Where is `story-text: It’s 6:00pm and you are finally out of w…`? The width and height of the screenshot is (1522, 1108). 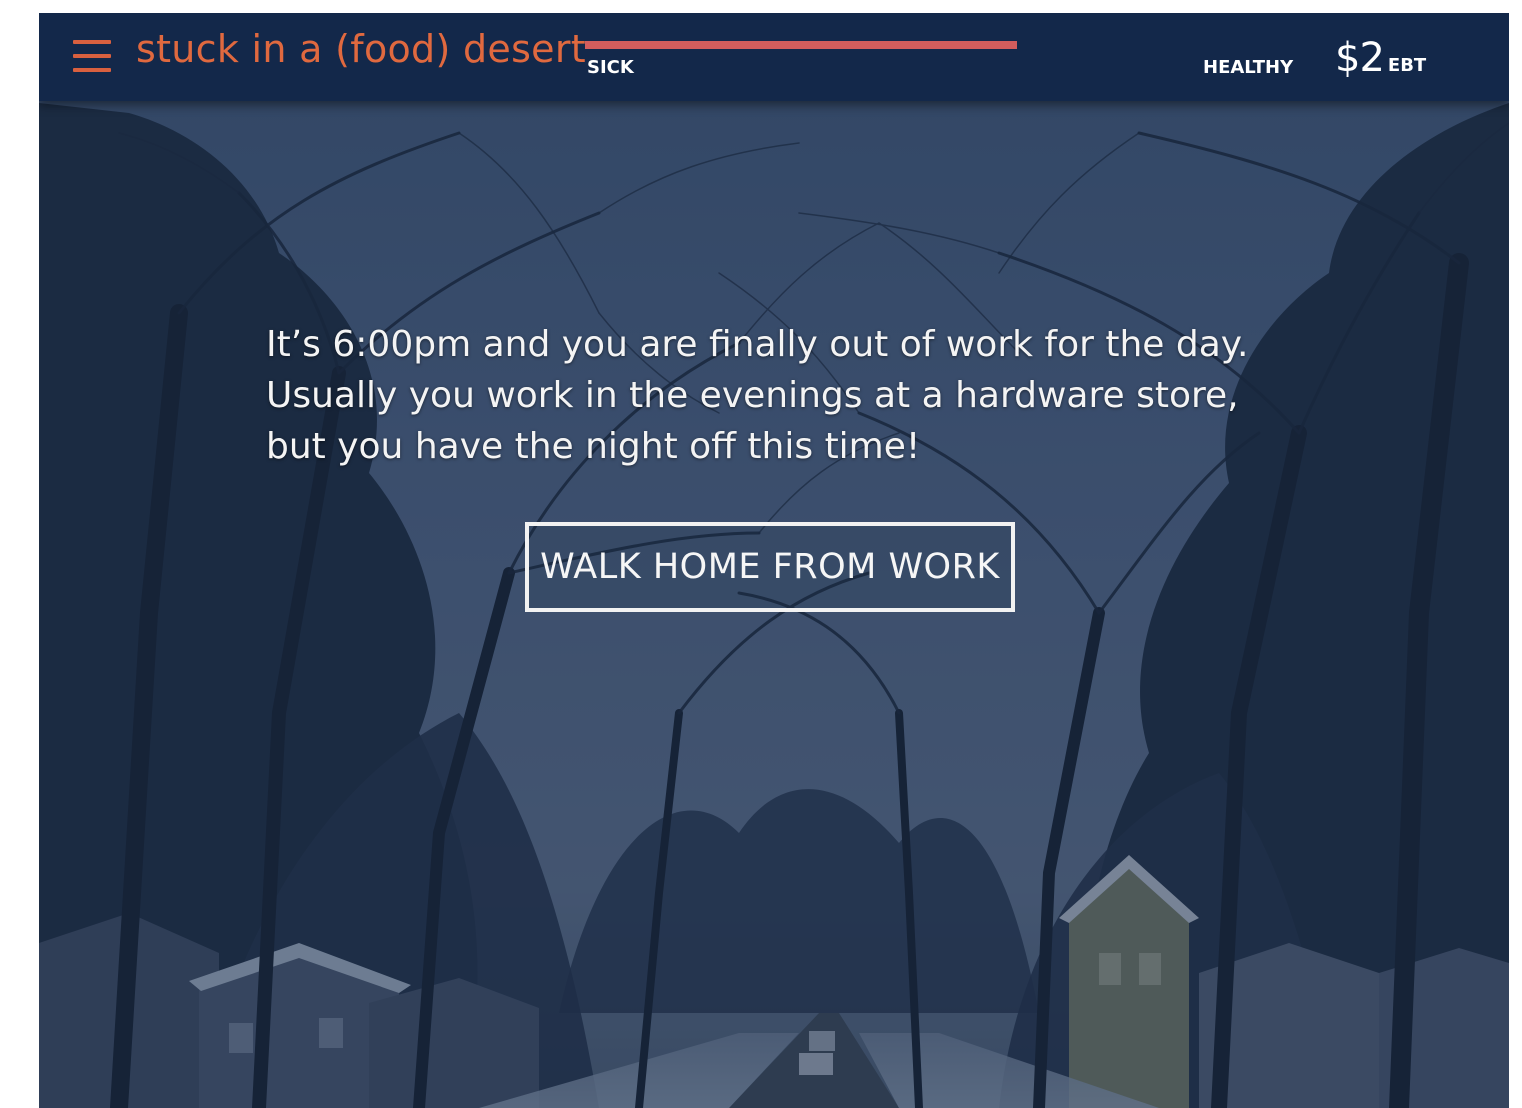 story-text: It’s 6:00pm and you are finally out of w… is located at coordinates (771, 395).